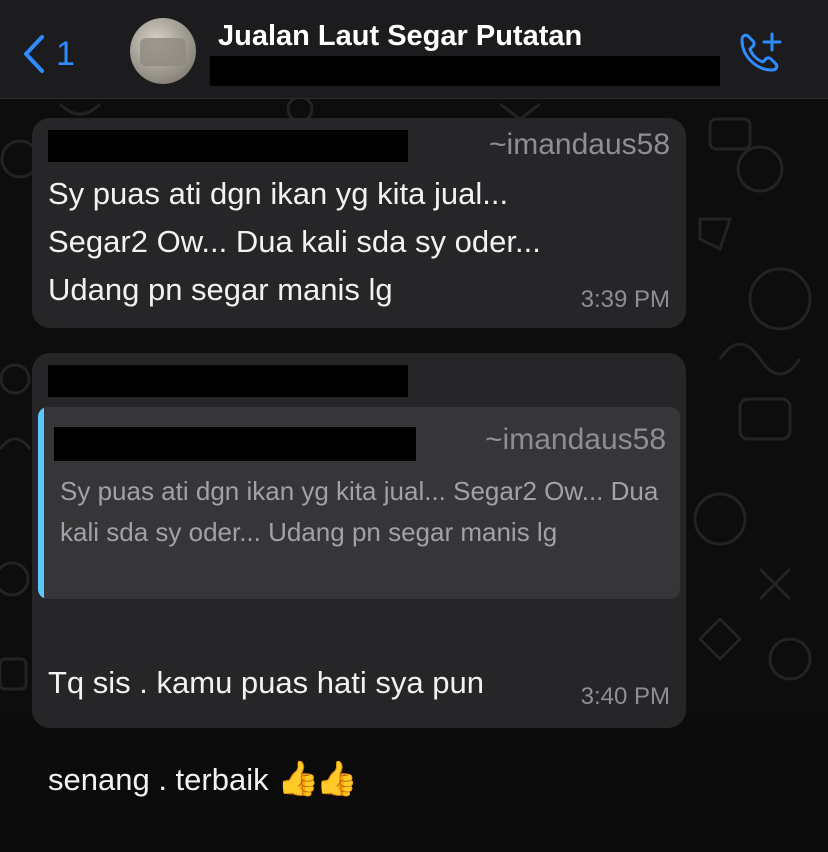 The image size is (828, 852). What do you see at coordinates (235, 444) in the screenshot?
I see `redacted-quoted-sender` at bounding box center [235, 444].